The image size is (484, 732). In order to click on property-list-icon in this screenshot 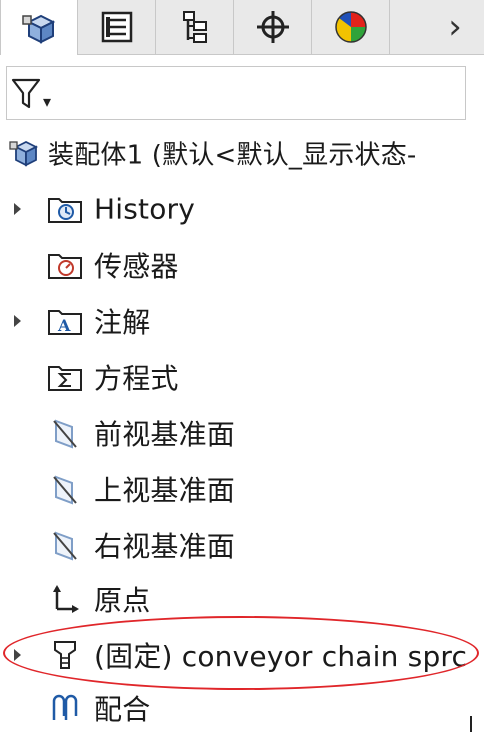, I will do `click(116, 27)`.